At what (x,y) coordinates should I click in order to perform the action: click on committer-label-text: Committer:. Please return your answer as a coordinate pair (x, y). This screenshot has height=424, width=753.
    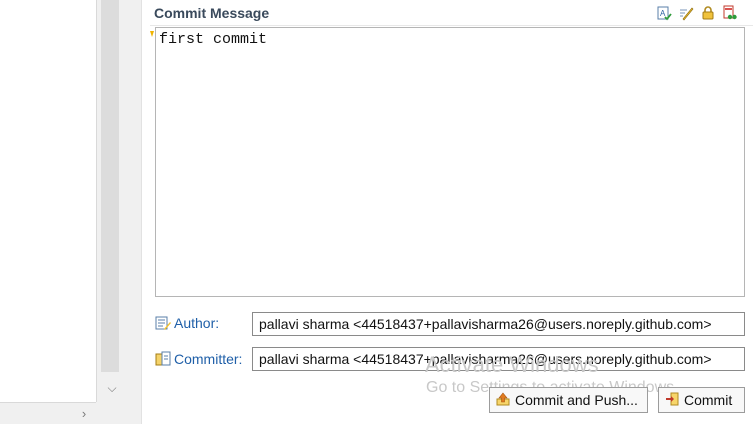
    Looking at the image, I should click on (208, 359).